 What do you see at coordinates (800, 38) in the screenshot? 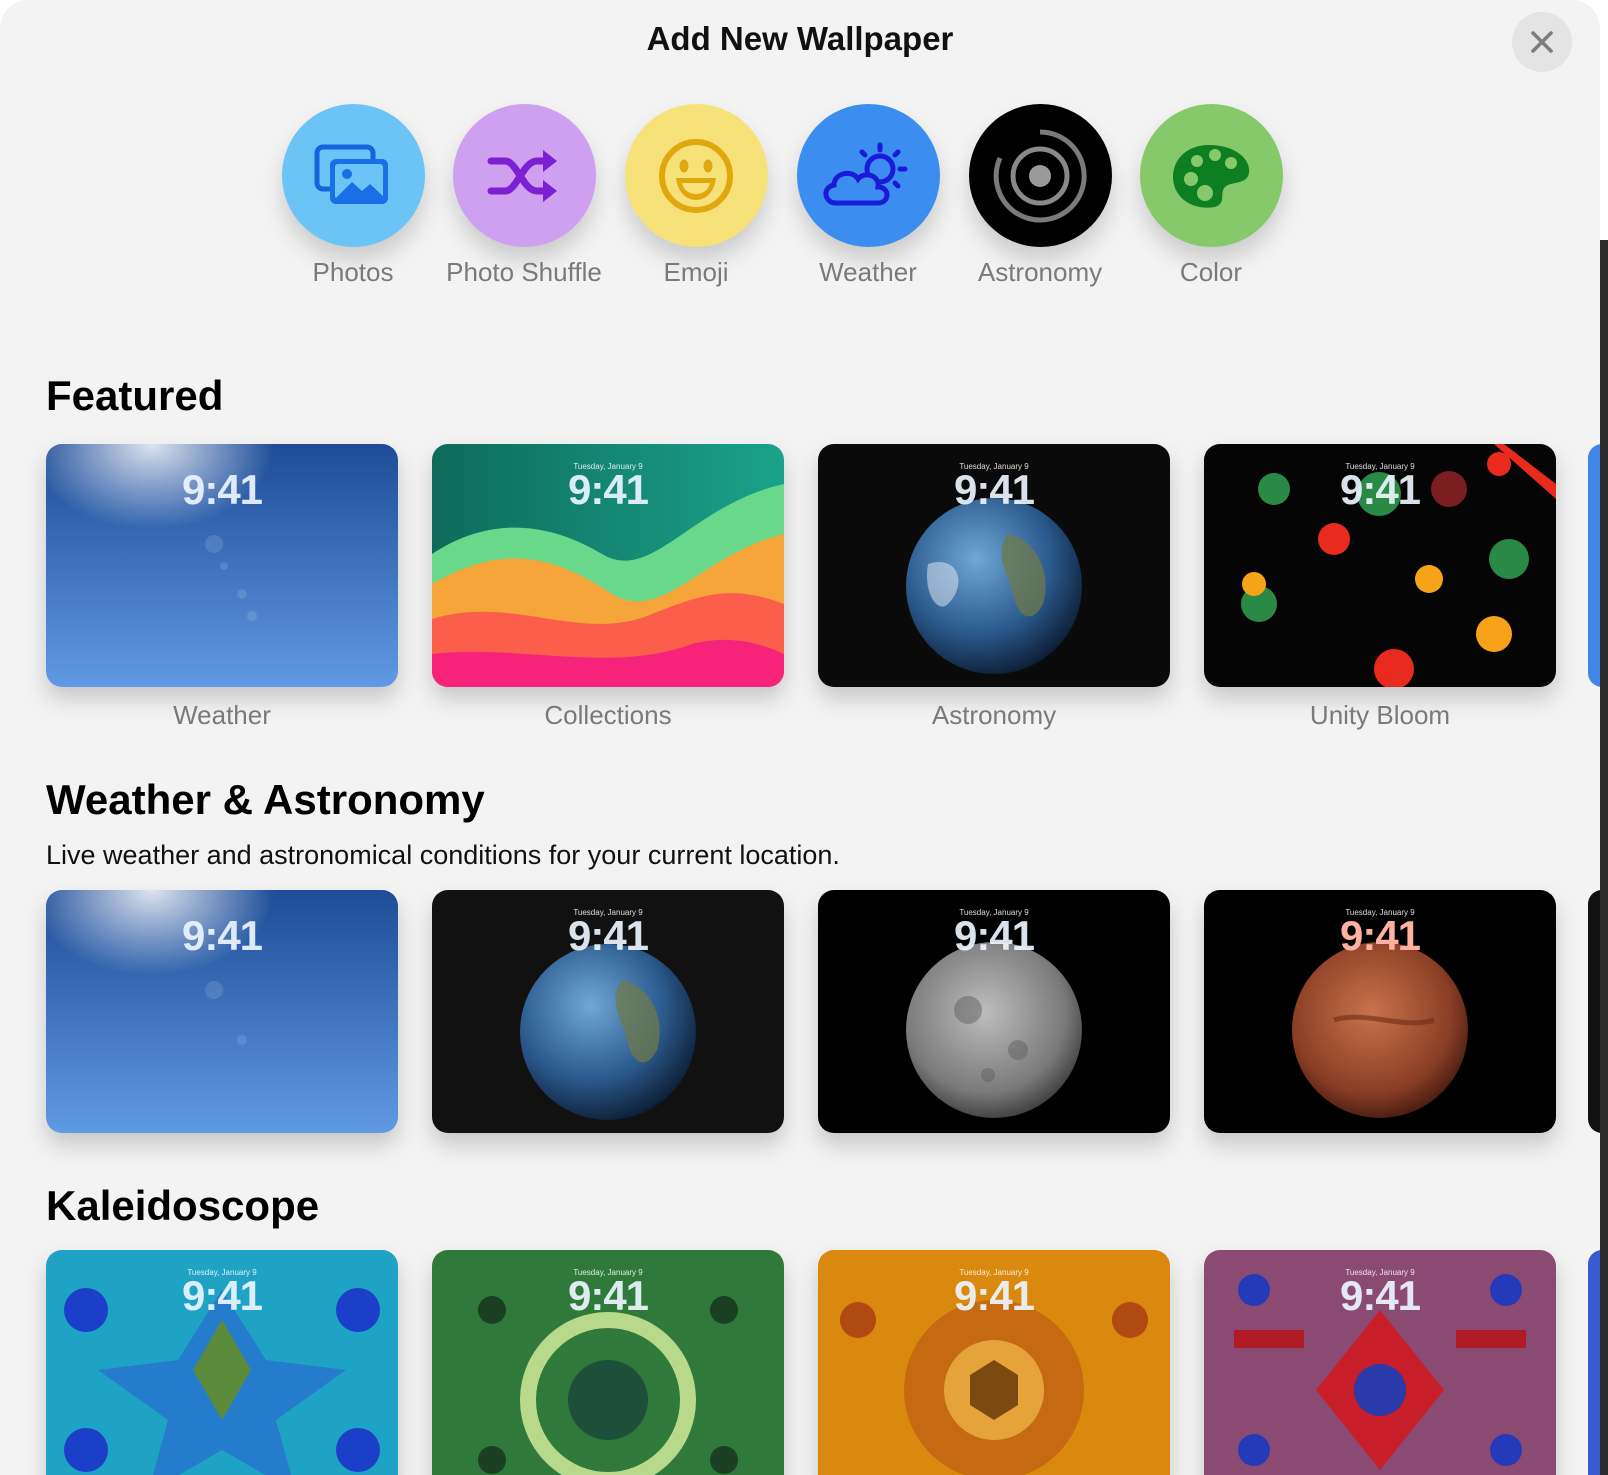
I see `sheet-title: Add New Wallpaper` at bounding box center [800, 38].